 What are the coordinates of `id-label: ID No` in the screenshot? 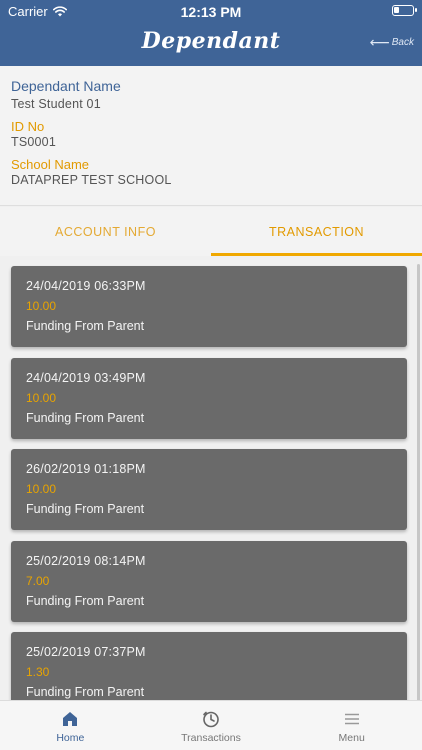 It's located at (28, 126).